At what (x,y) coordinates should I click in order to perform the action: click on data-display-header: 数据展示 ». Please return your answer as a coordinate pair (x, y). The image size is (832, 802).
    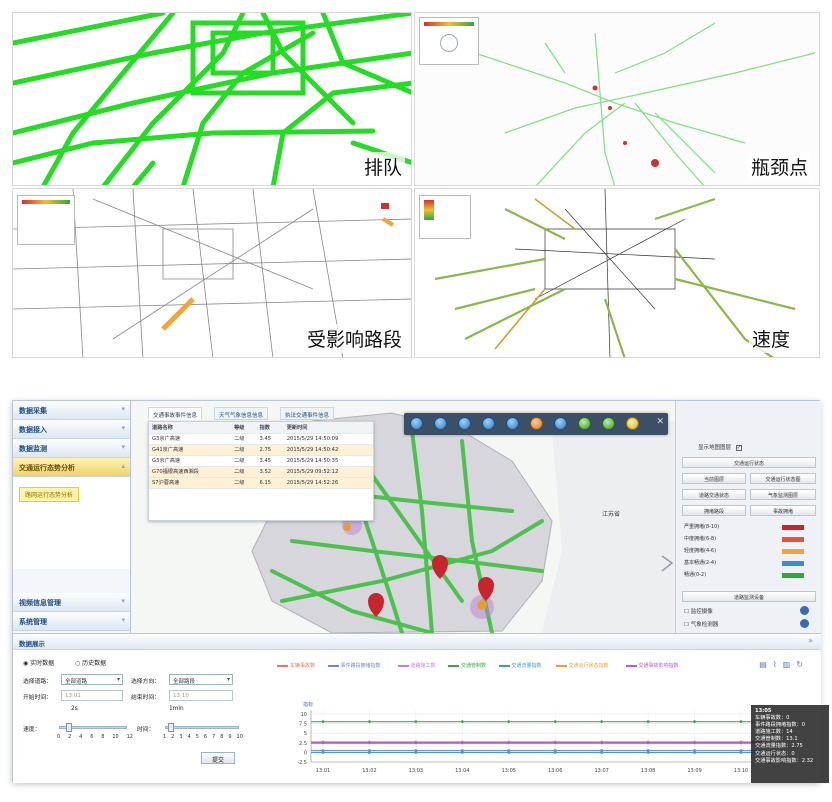
    Looking at the image, I should click on (417, 642).